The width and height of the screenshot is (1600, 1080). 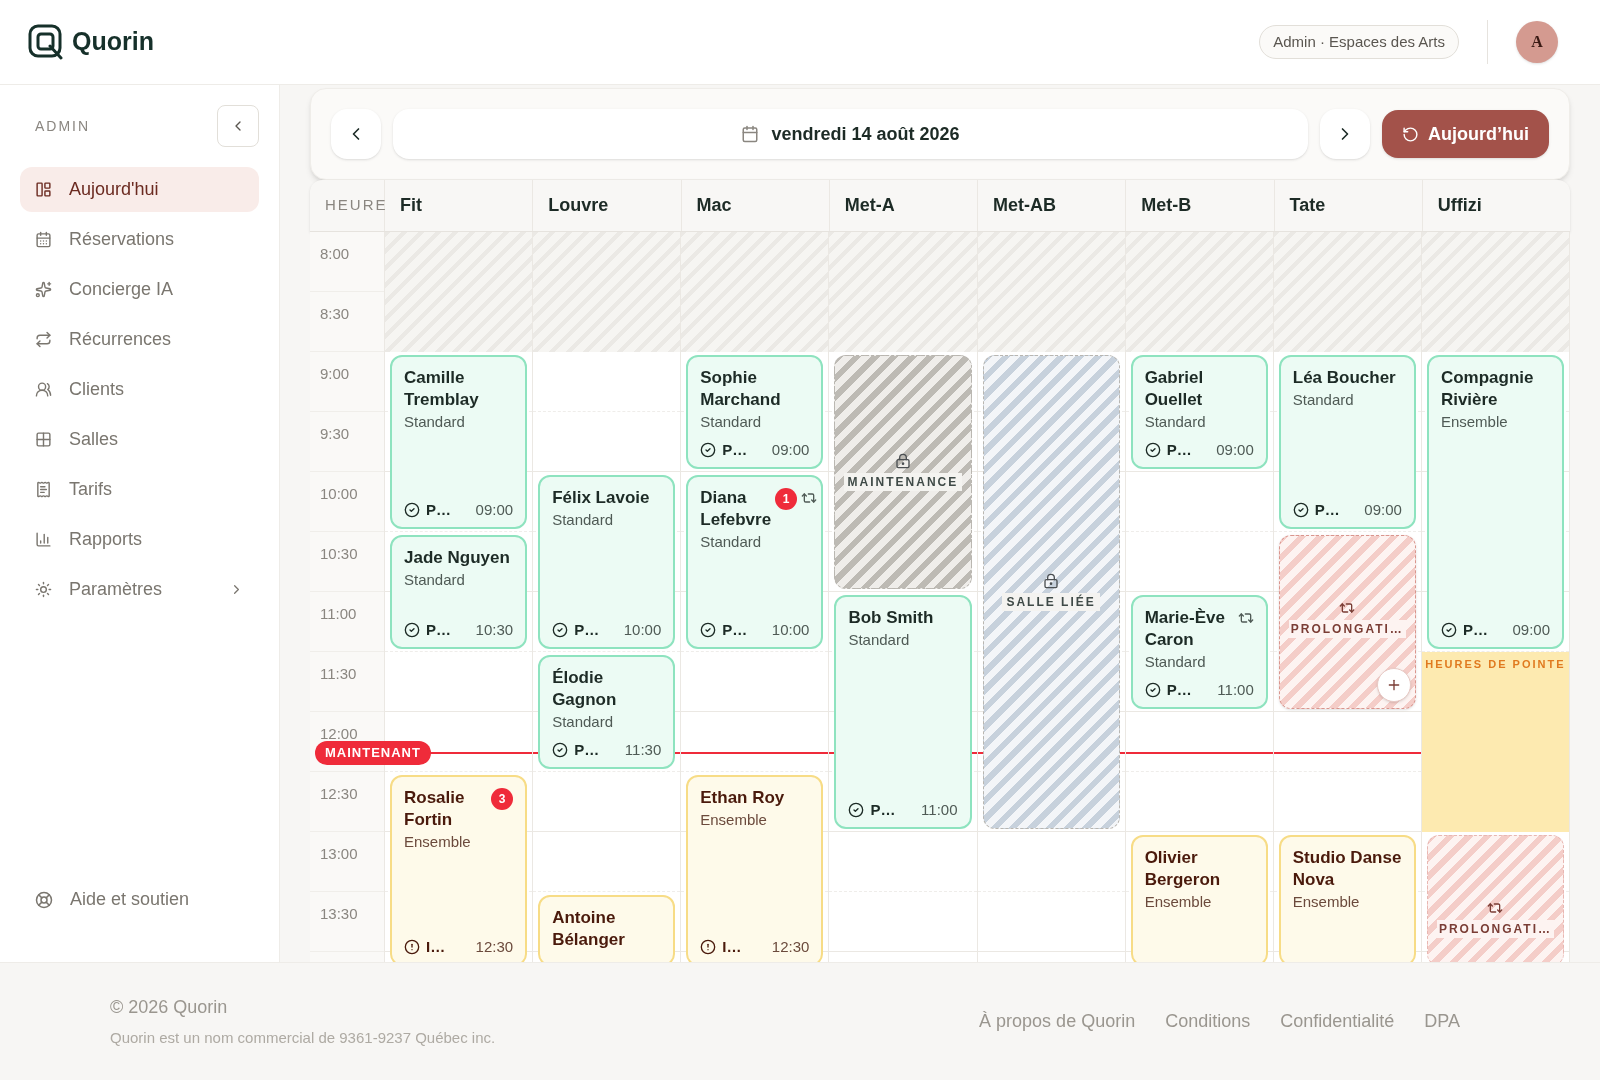 I want to click on copyright-text: © 2026 Quorin, so click(x=169, y=1007).